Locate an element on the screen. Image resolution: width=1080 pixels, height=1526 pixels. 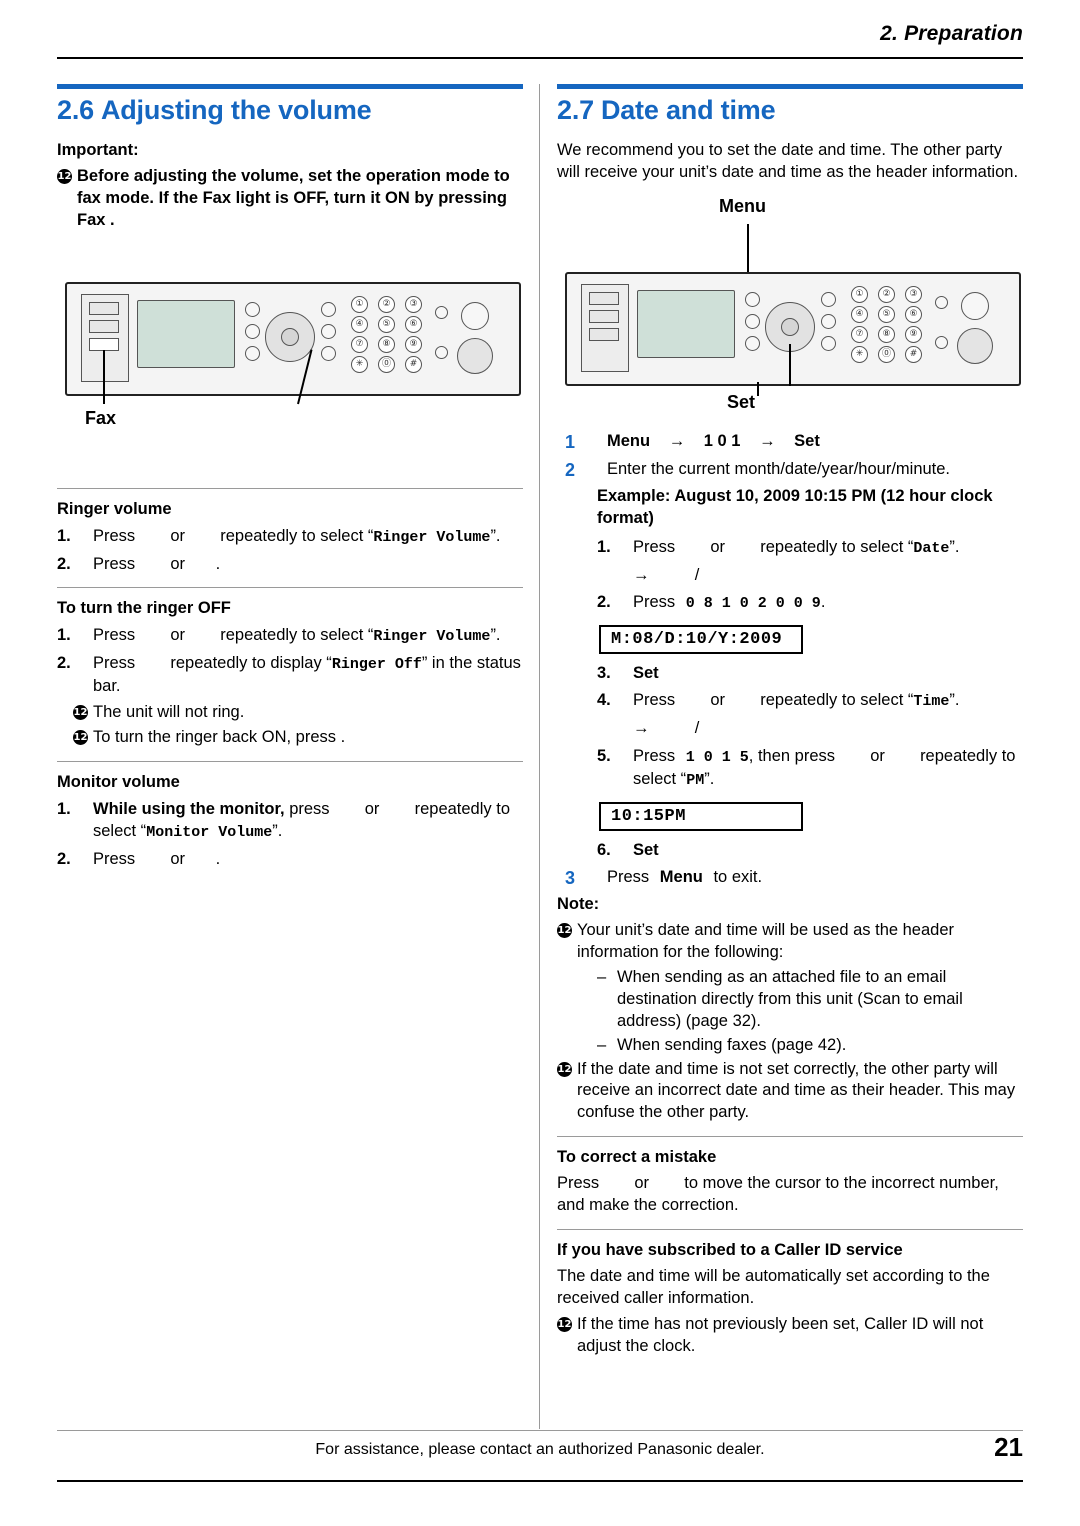
correct-mistake-heading: To correct a mistake is located at coordinates (637, 1157).